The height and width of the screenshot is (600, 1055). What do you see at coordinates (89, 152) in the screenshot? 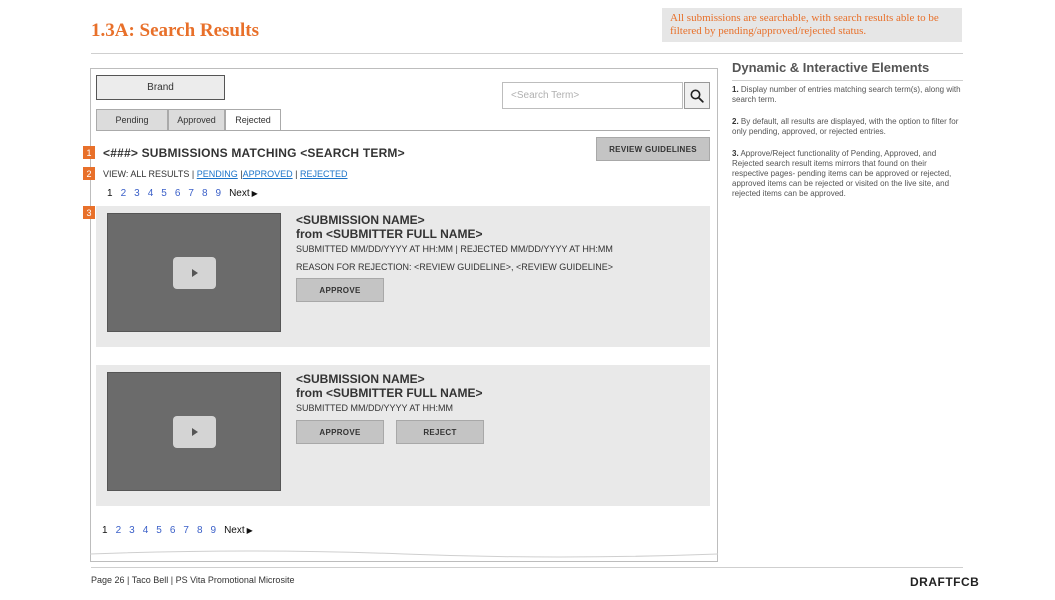
I see `annotation-marker-1: 1` at bounding box center [89, 152].